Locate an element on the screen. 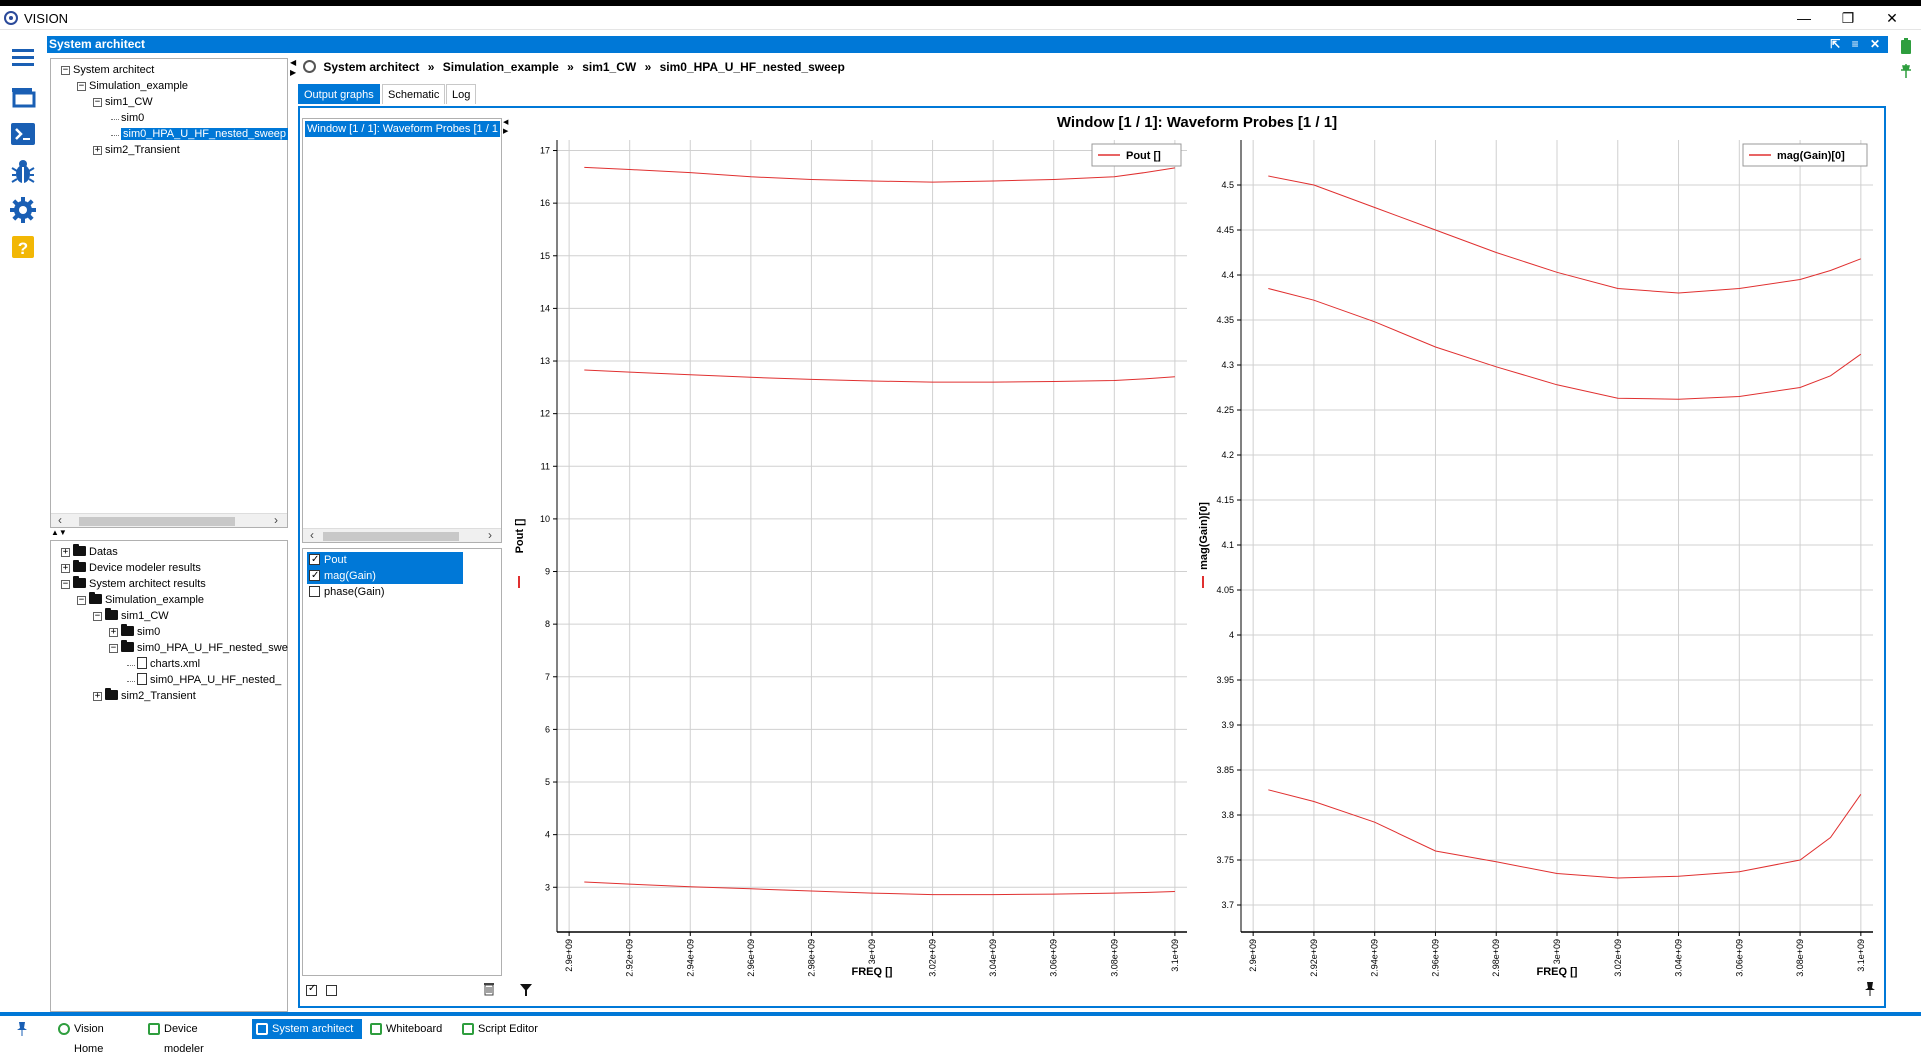 The height and width of the screenshot is (1059, 1921). breadcrumb-item: sim1_CW is located at coordinates (609, 67).